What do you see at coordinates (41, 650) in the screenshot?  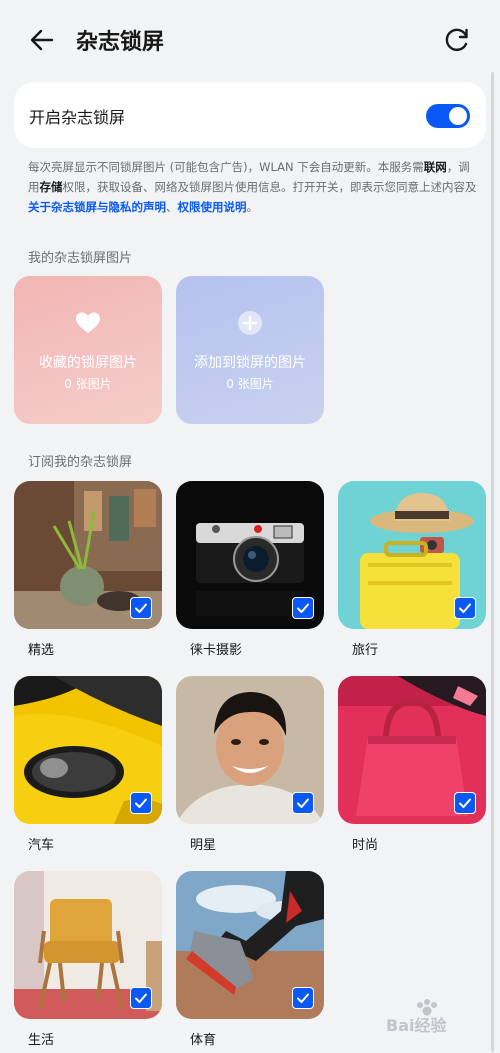 I see `featured-label: 精选` at bounding box center [41, 650].